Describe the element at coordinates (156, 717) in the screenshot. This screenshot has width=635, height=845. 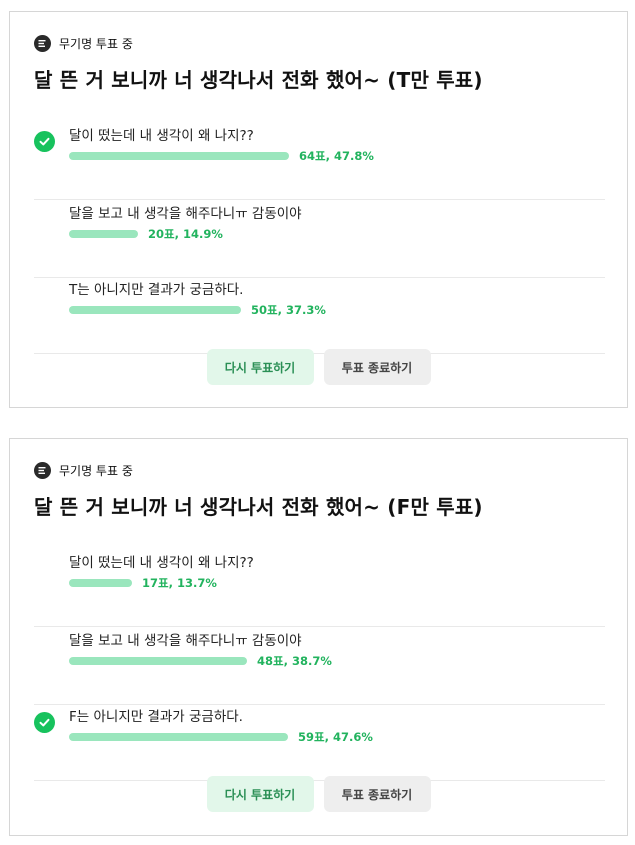
I see `option-label: F는 아니지만 결과가 궁금하다.` at that location.